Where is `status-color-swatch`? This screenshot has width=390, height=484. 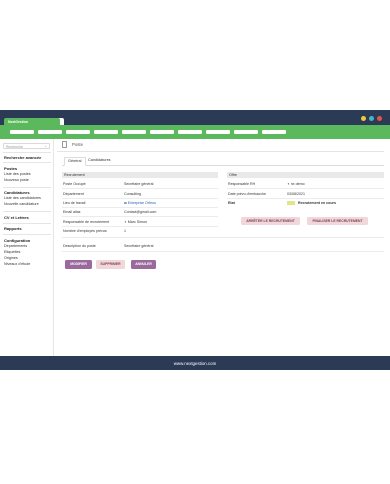
status-color-swatch is located at coordinates (291, 203).